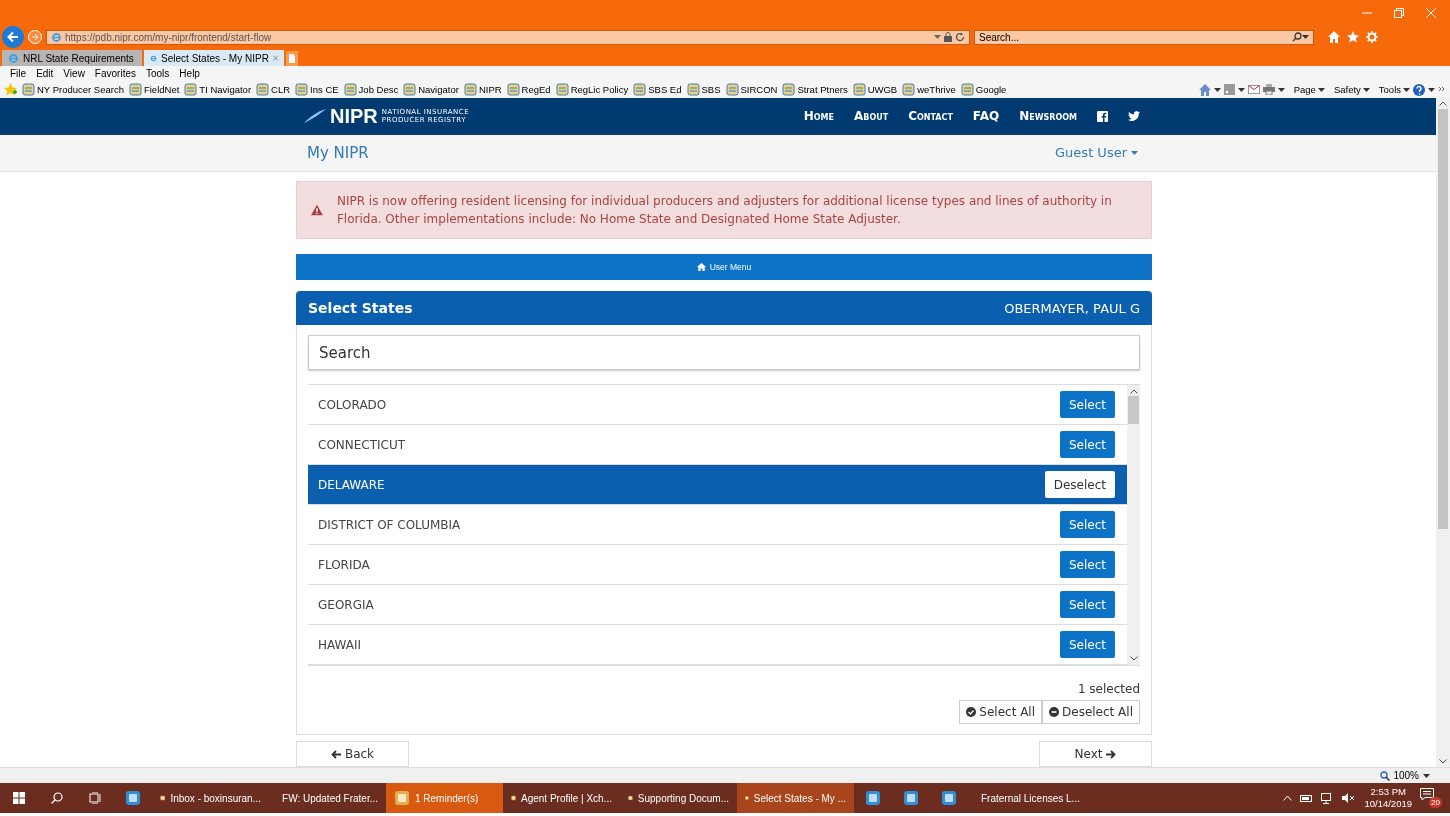  Describe the element at coordinates (72, 58) in the screenshot. I see `browser-tab: NRL State Requirements` at that location.